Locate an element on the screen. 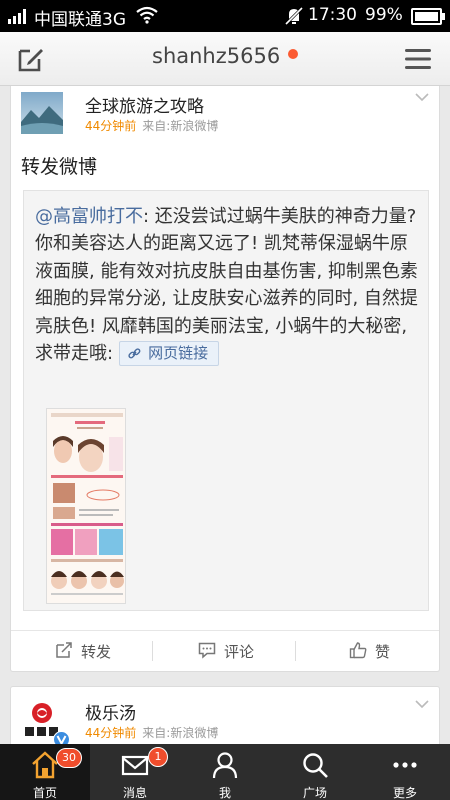  mention-link: @高富帅打不 is located at coordinates (89, 216).